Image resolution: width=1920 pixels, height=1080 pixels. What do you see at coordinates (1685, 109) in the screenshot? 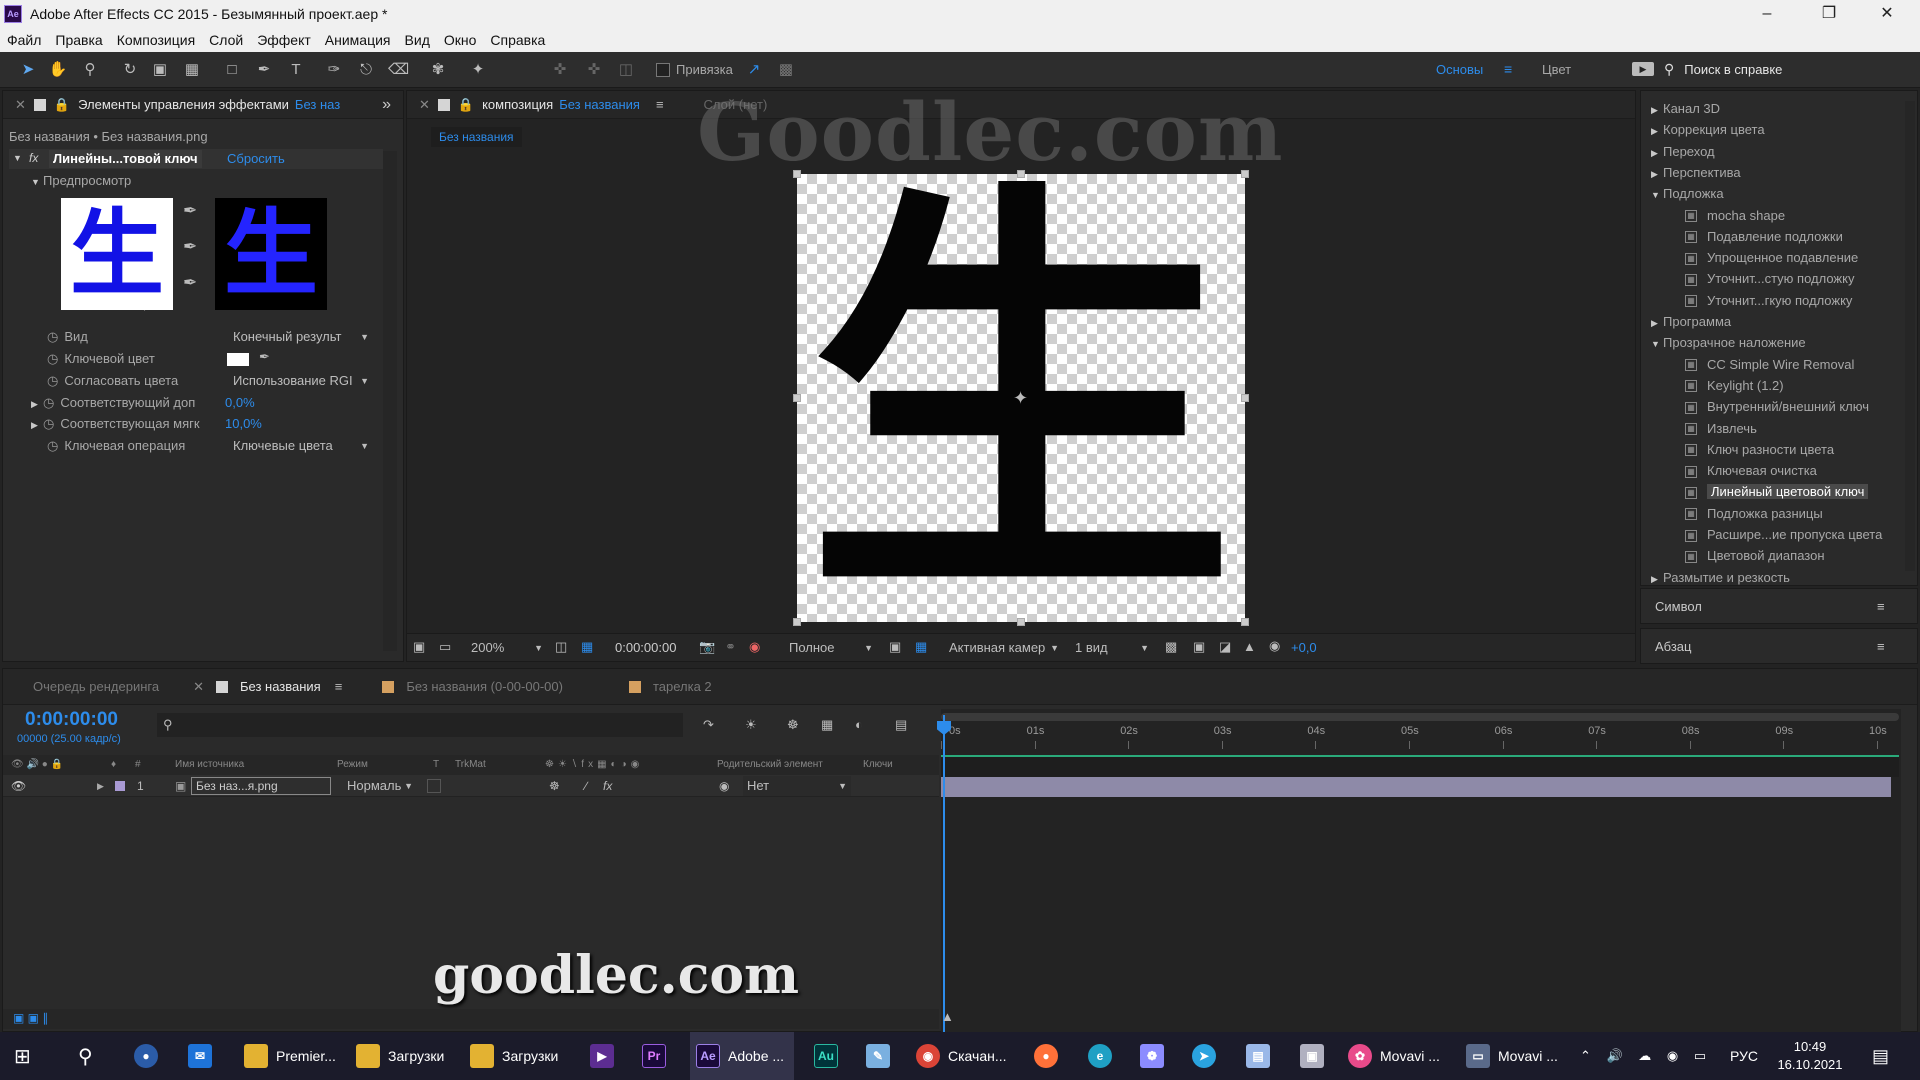
I see `effects-category: ▶ Канал 3D` at bounding box center [1685, 109].